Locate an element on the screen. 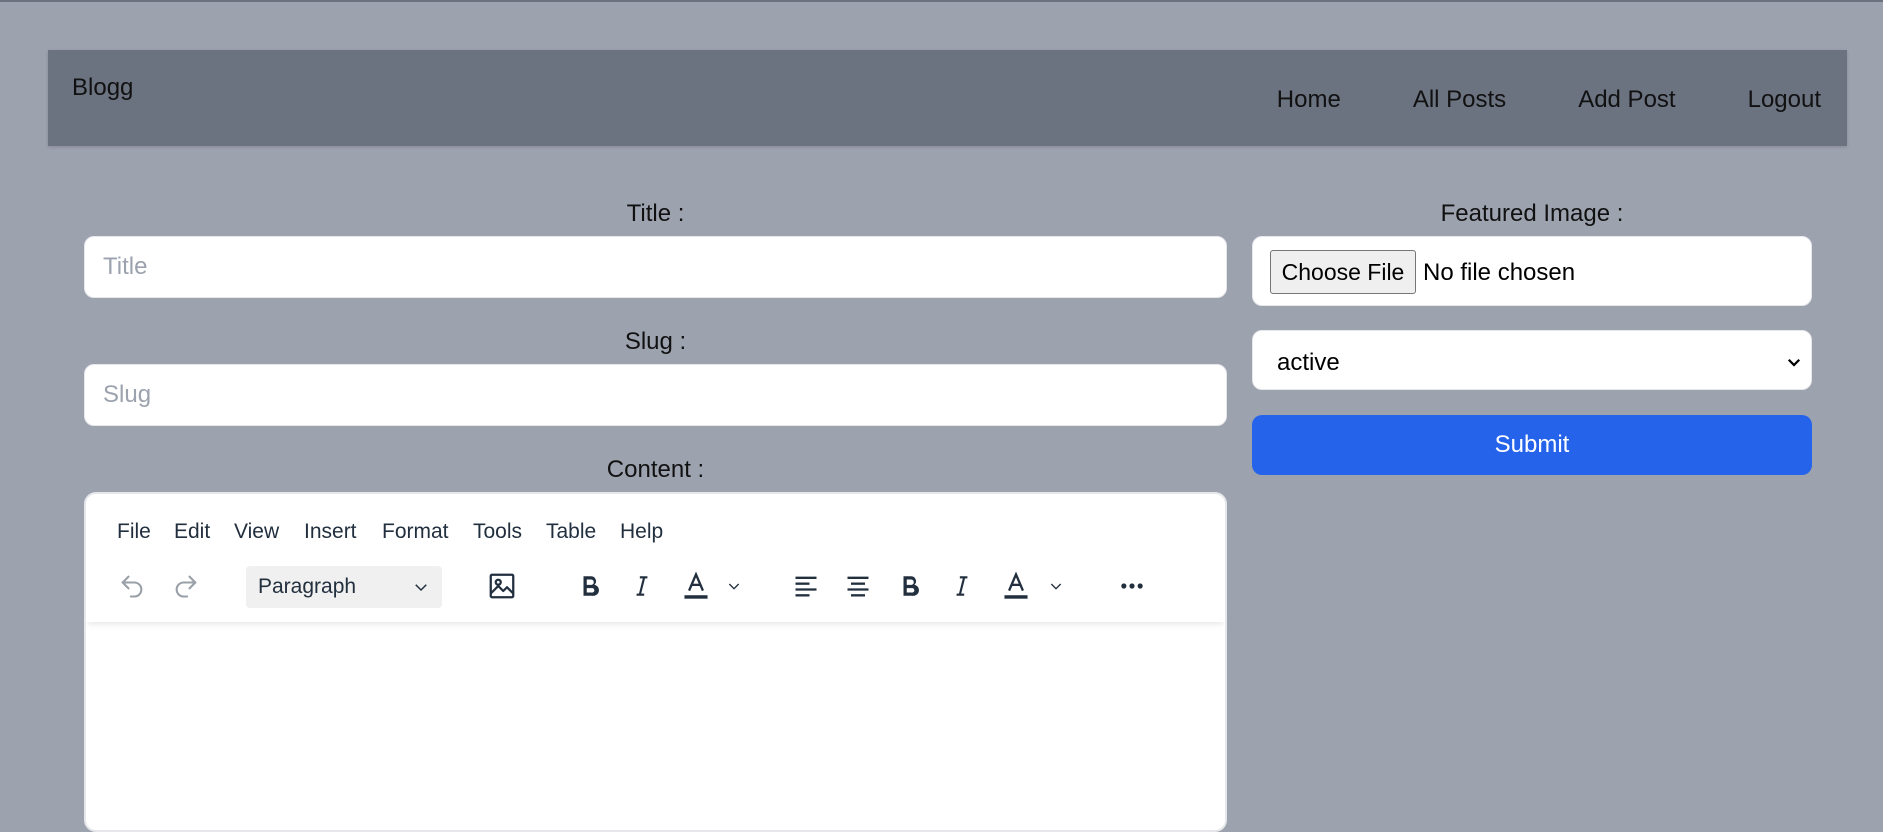 The width and height of the screenshot is (1883, 832). editor-toolbar: Paragraph is located at coordinates (655, 589).